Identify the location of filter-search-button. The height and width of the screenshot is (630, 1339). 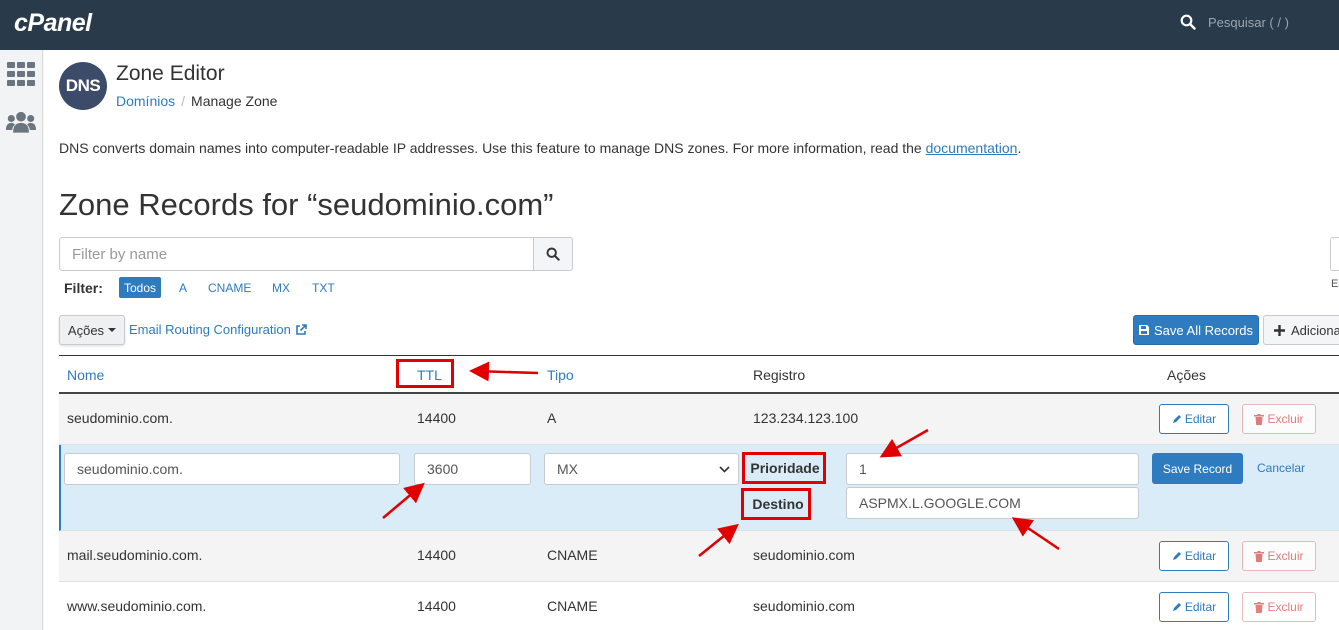
(553, 254).